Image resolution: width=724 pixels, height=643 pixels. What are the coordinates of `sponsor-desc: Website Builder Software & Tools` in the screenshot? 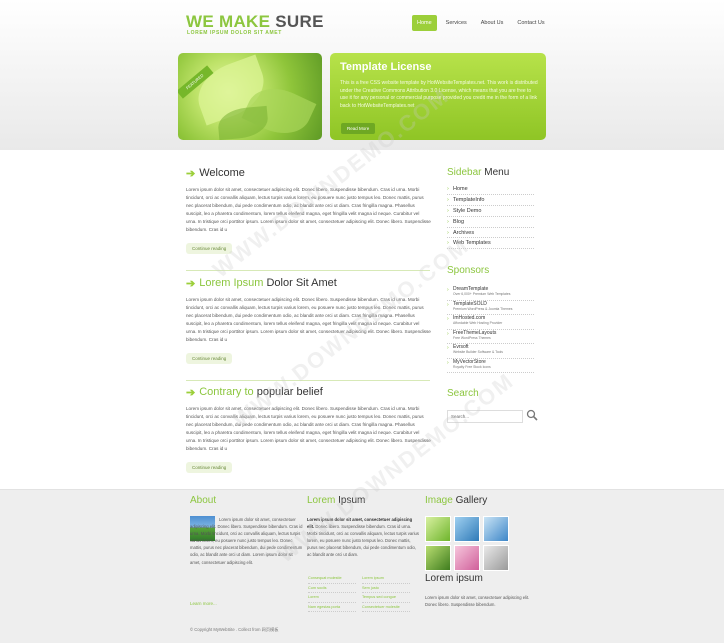 It's located at (478, 352).